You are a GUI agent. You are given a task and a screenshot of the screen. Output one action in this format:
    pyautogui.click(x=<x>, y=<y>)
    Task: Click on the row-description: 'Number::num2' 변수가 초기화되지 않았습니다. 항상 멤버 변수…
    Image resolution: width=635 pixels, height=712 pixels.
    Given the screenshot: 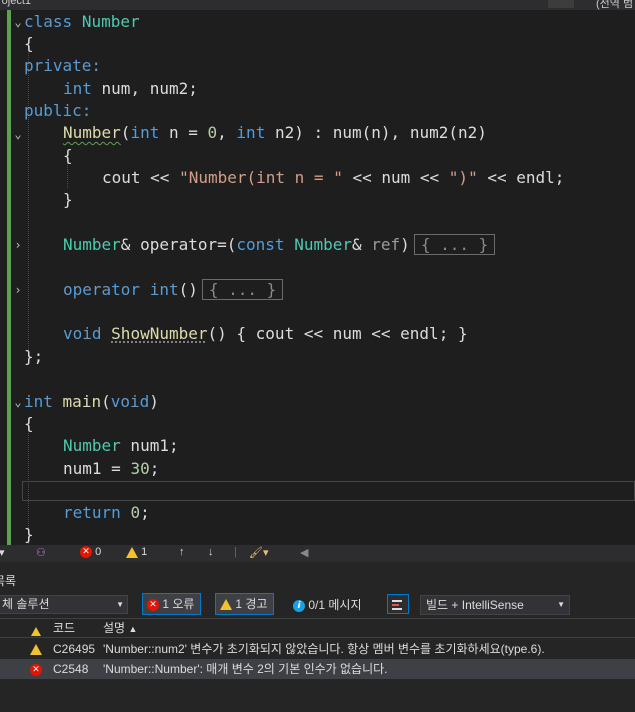 What is the action you would take?
    pyautogui.click(x=324, y=649)
    